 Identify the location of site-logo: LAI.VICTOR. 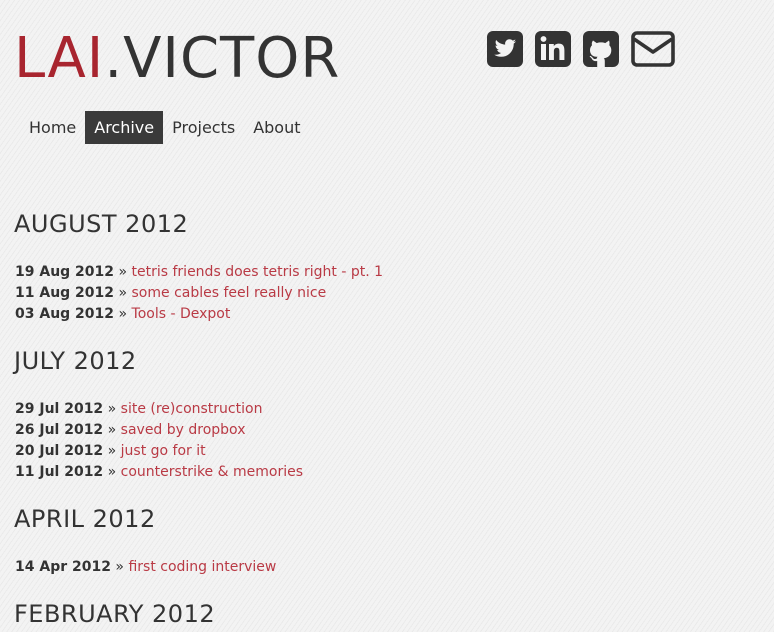
(177, 59).